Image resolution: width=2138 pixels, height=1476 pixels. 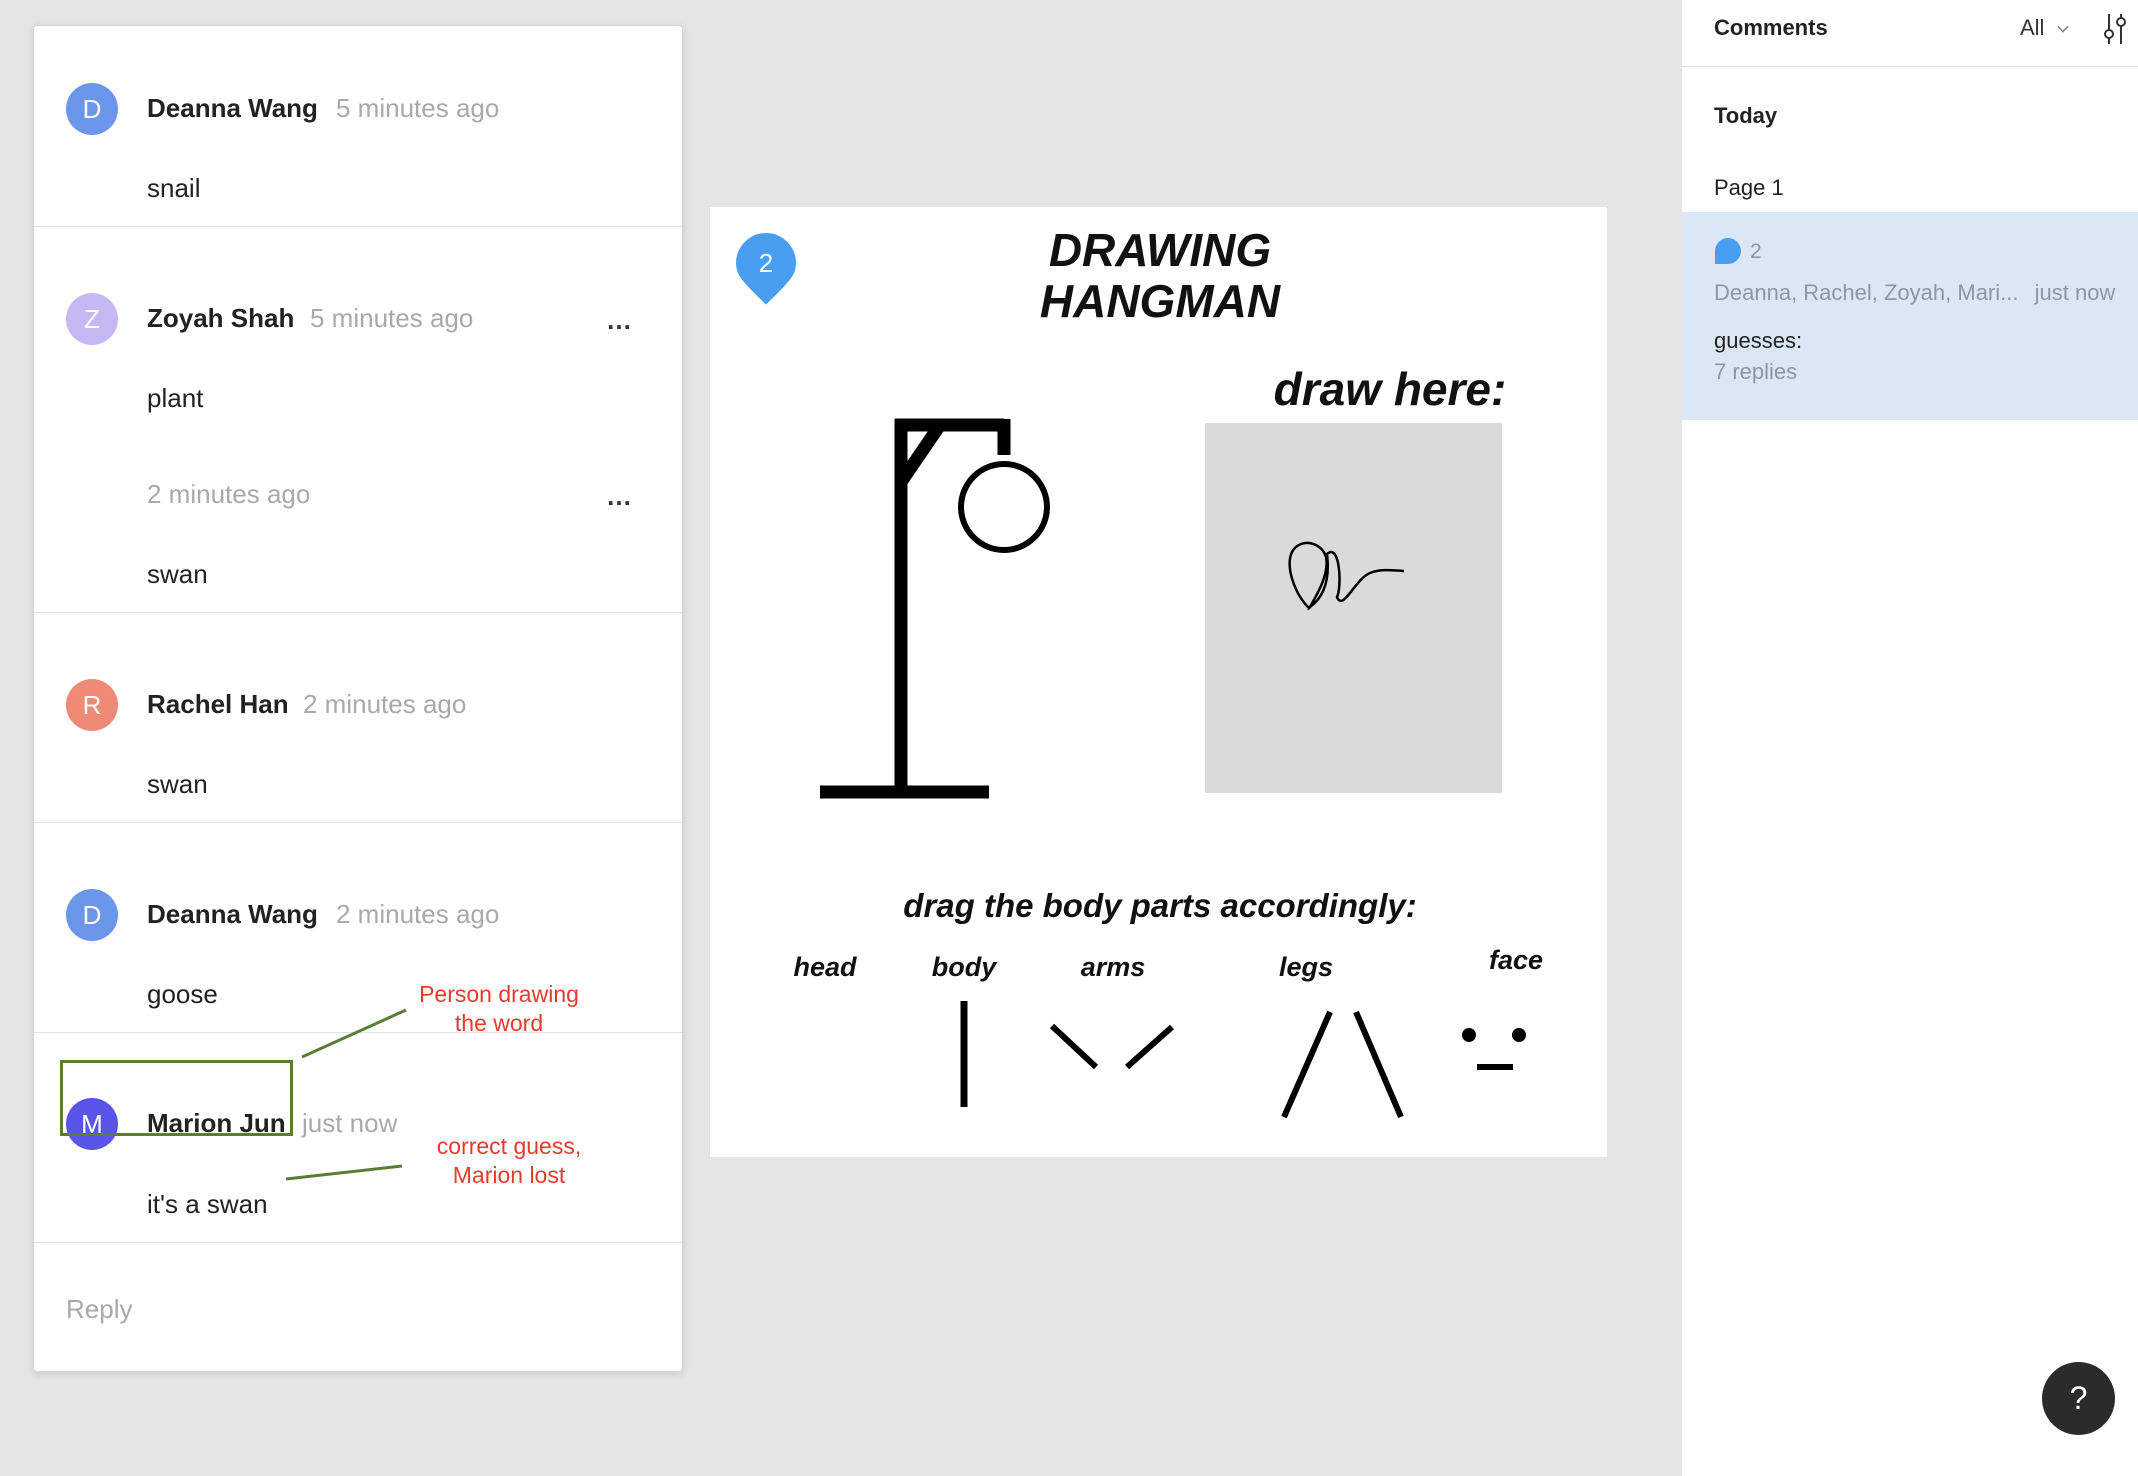 I want to click on section-today: Today, so click(x=1746, y=115).